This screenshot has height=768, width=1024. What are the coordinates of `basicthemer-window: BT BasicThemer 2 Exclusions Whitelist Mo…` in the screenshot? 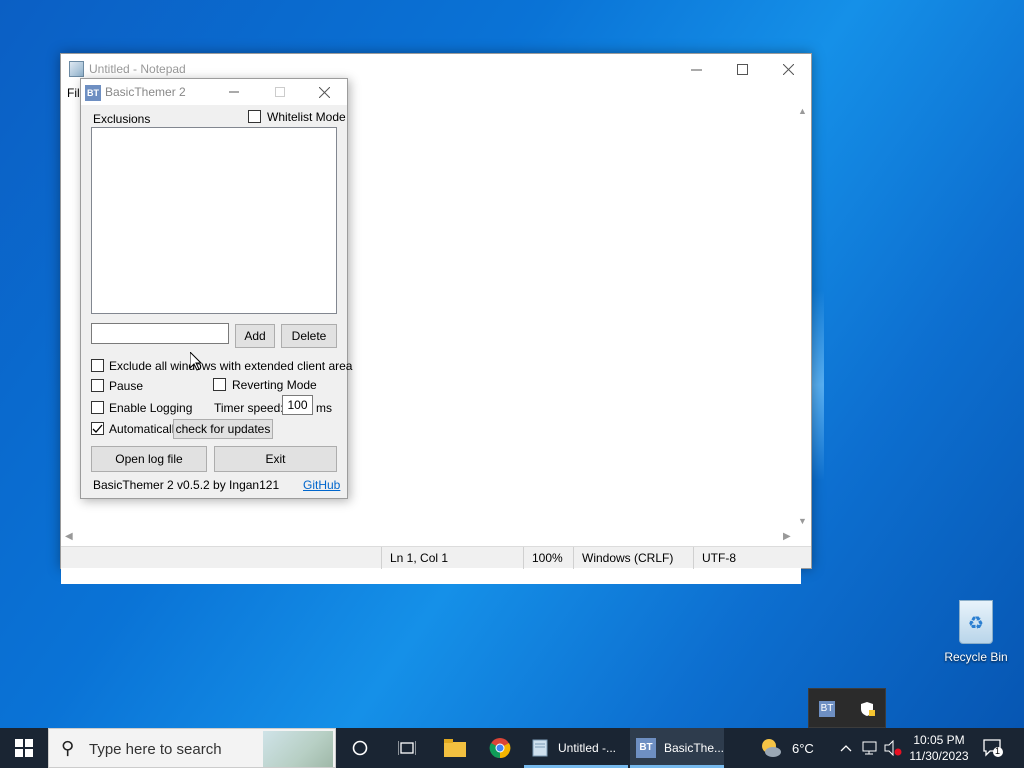 It's located at (216, 288).